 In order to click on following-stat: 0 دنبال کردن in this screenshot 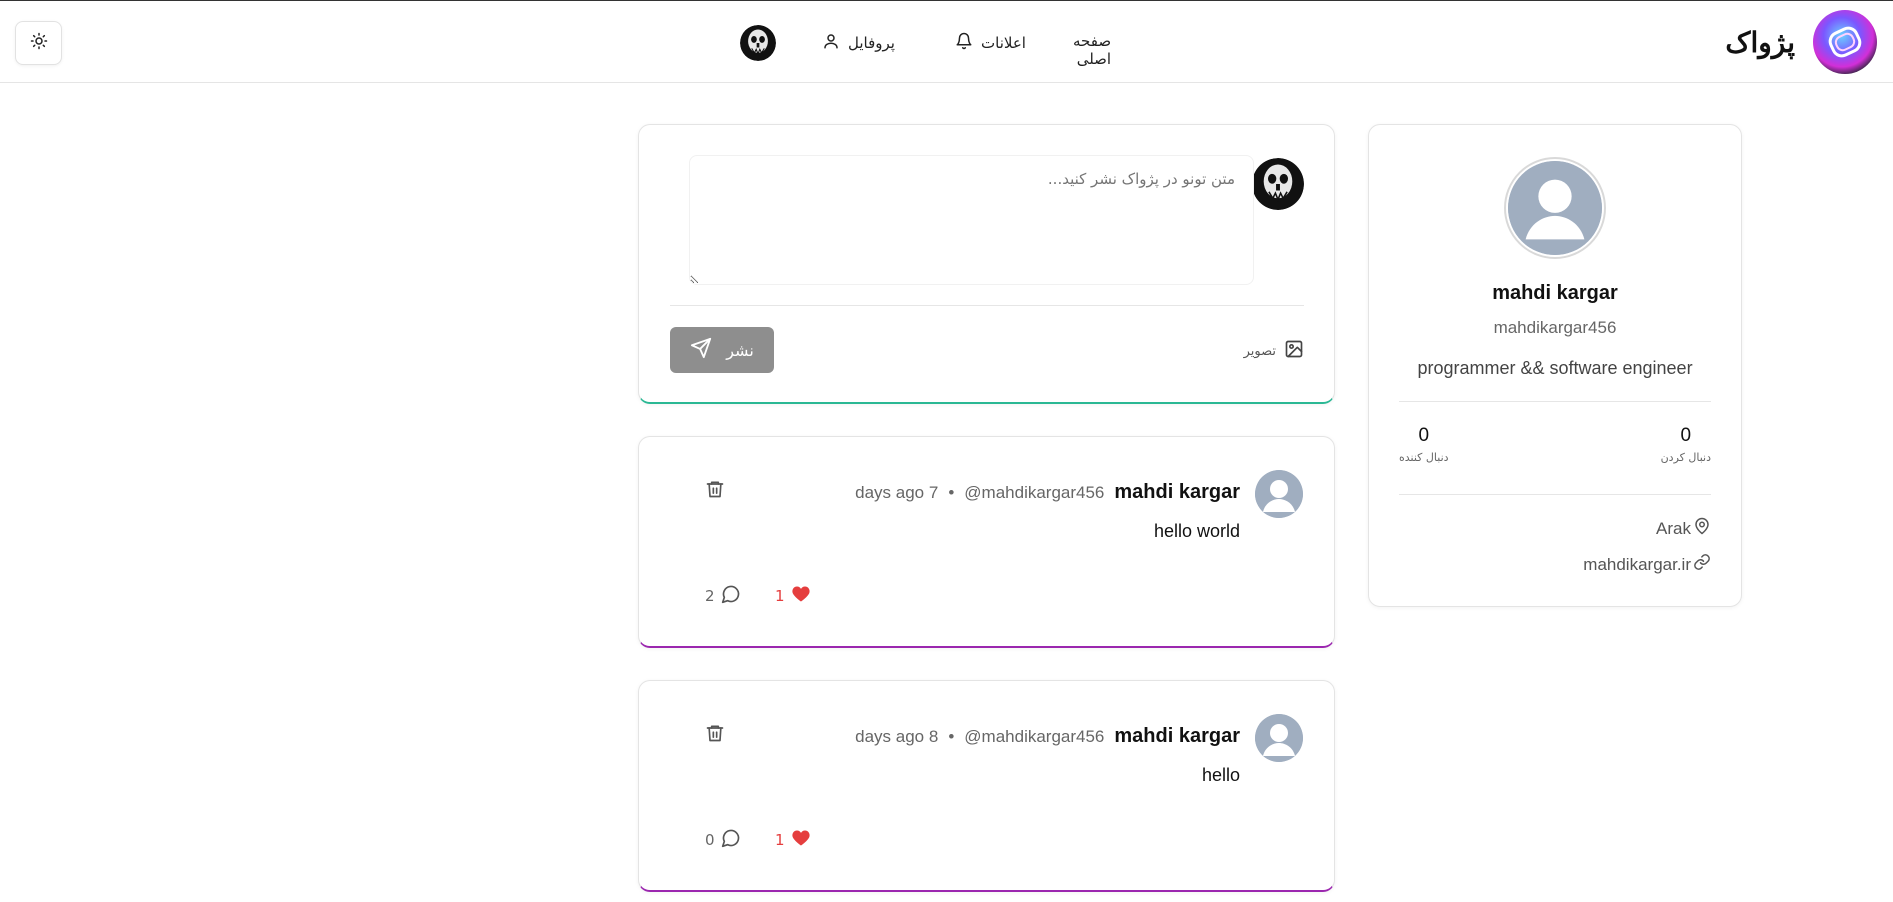, I will do `click(1686, 444)`.